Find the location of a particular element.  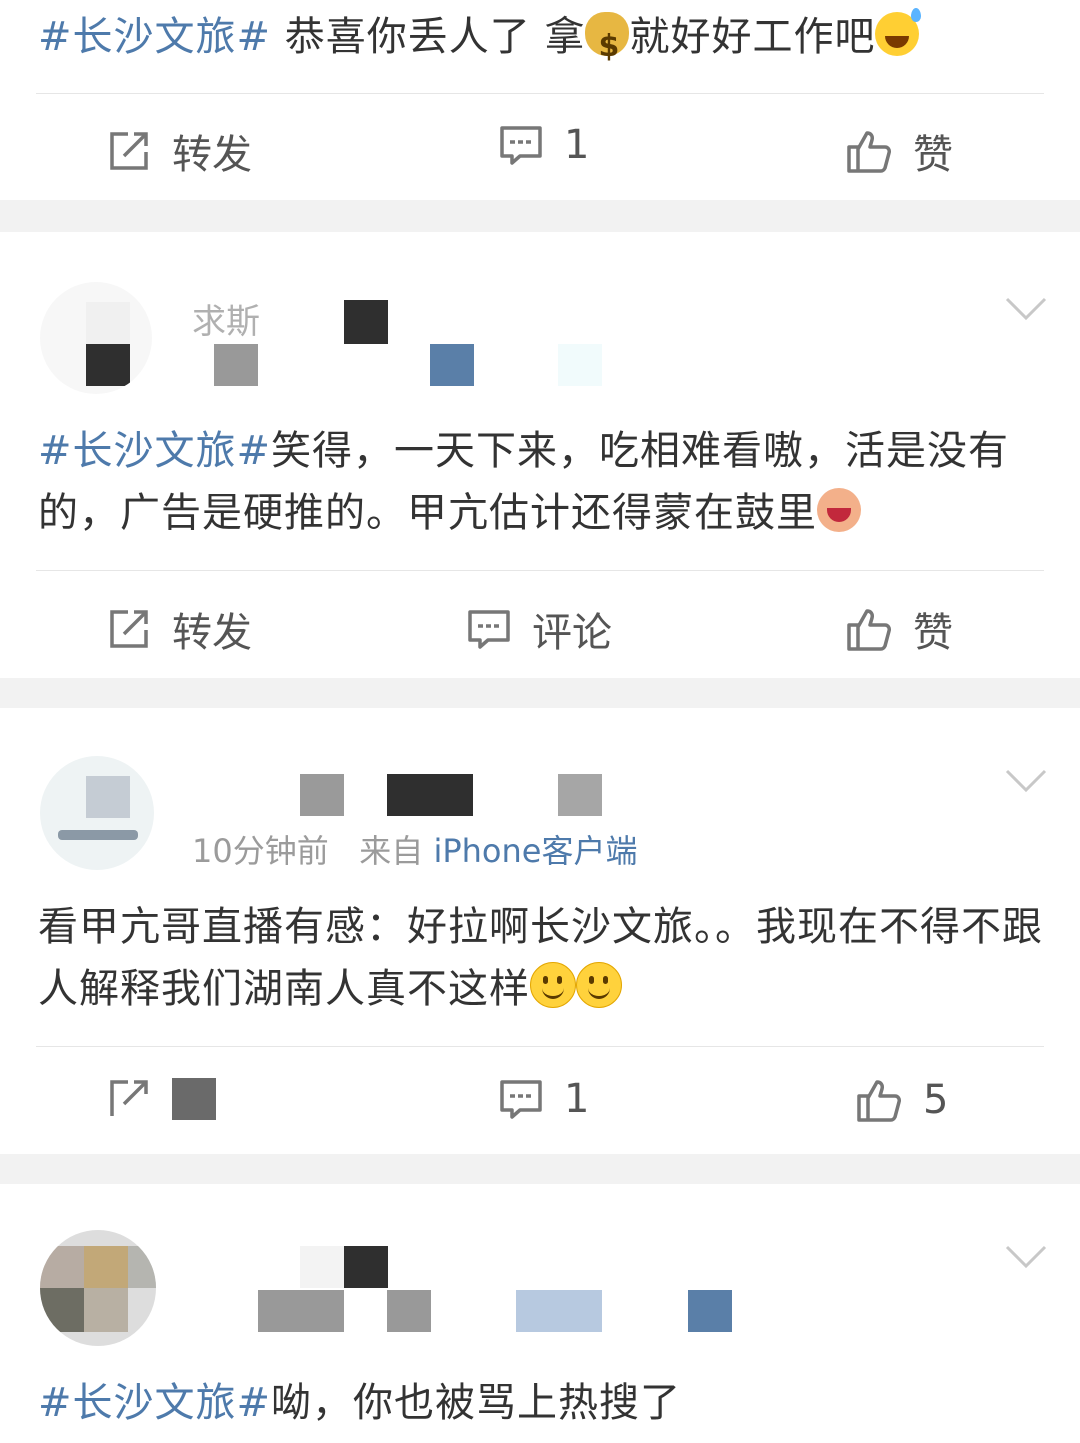

post-text: #长沙文旅# 恭喜你丢人了 拿就好好工作吧 is located at coordinates (541, 42).